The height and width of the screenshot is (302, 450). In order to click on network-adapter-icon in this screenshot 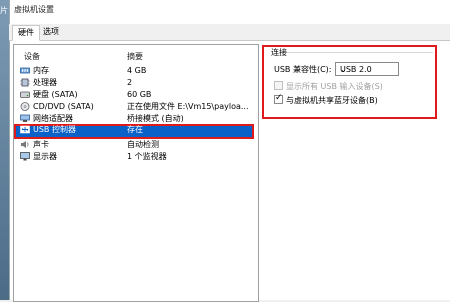, I will do `click(25, 118)`.